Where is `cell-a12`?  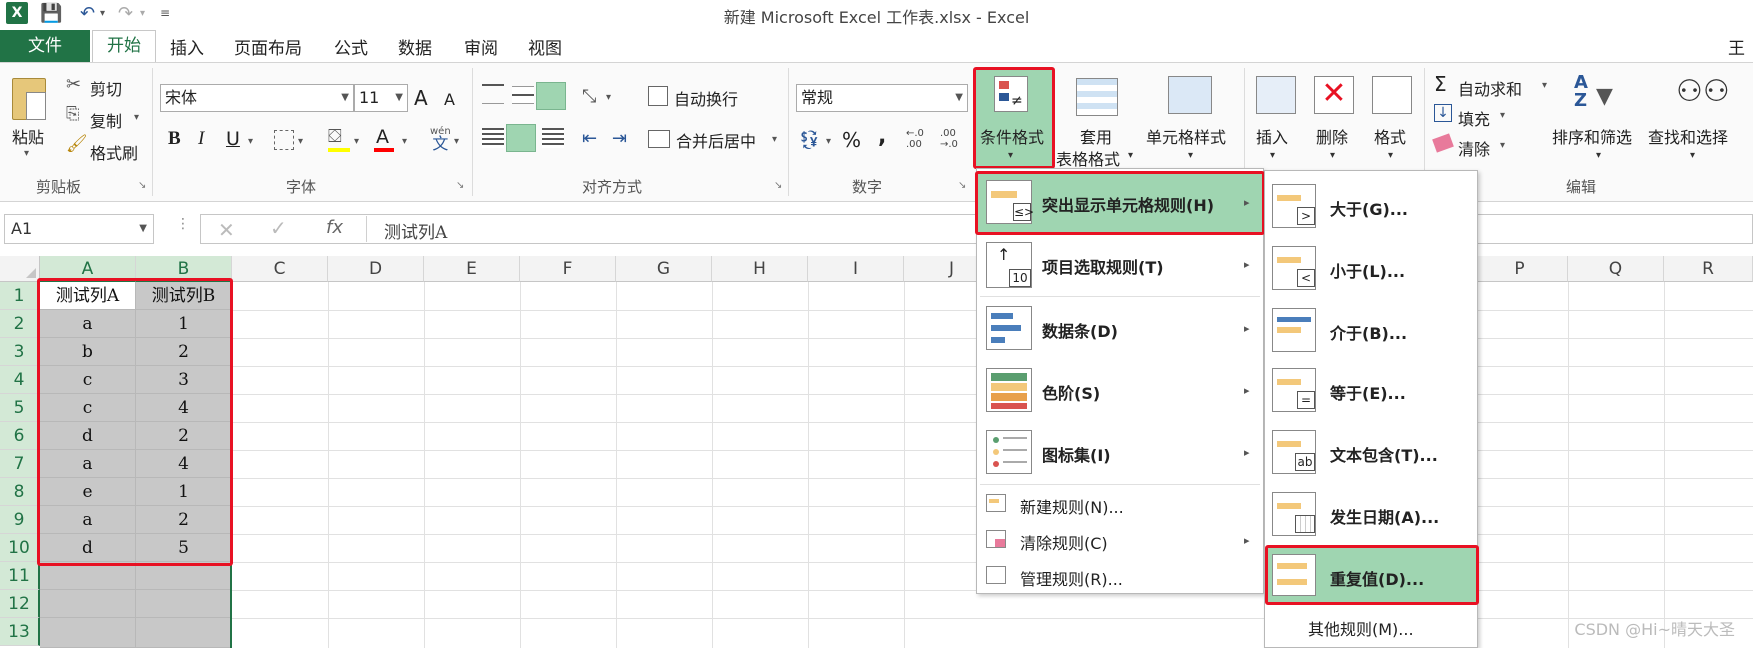
cell-a12 is located at coordinates (88, 604).